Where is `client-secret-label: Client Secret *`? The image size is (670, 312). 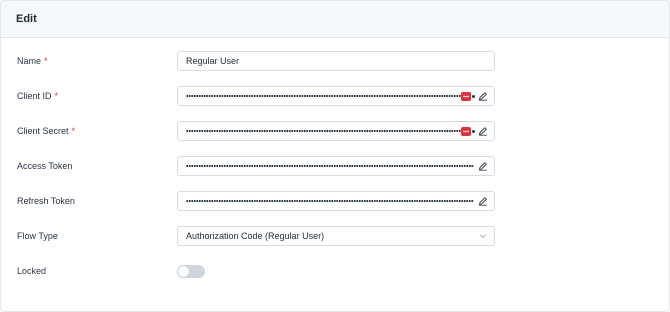
client-secret-label: Client Secret * is located at coordinates (46, 131).